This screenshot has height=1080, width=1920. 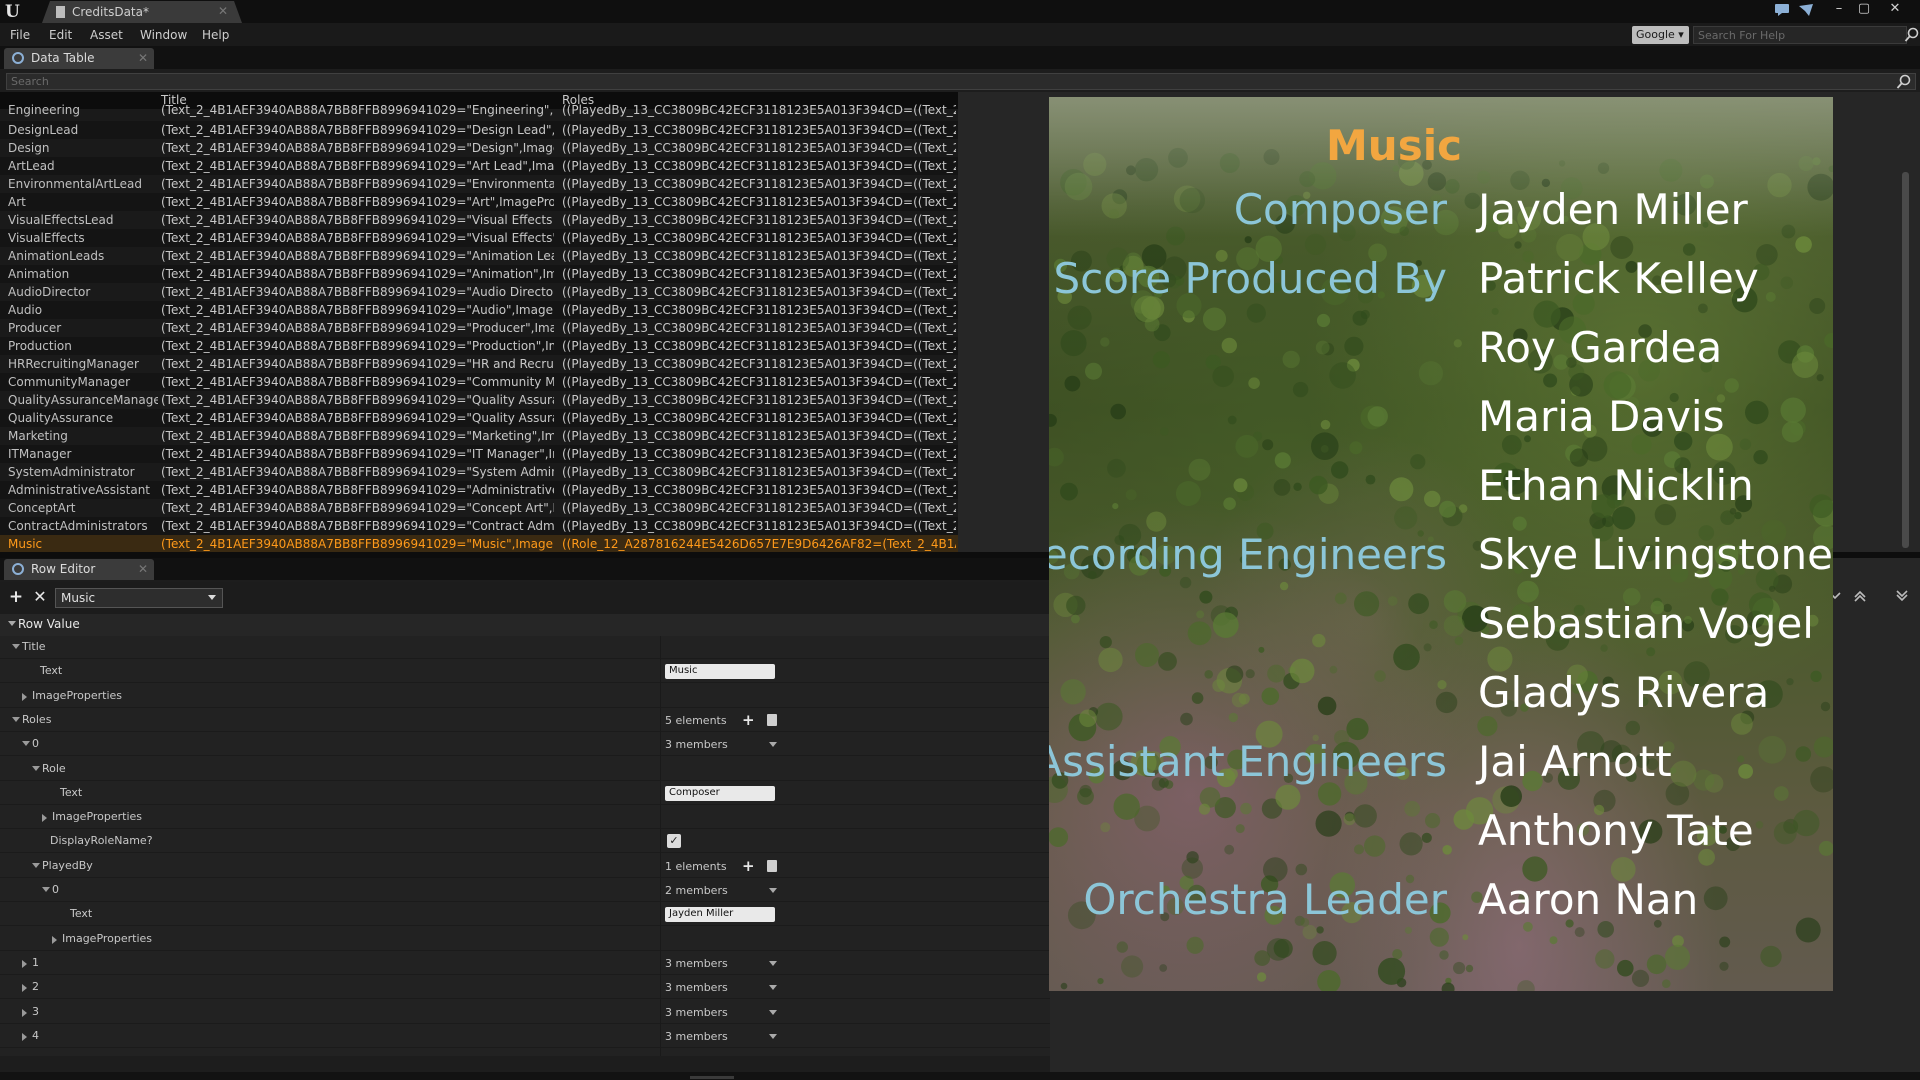 What do you see at coordinates (720, 915) in the screenshot?
I see `text-field: Jayden Miller` at bounding box center [720, 915].